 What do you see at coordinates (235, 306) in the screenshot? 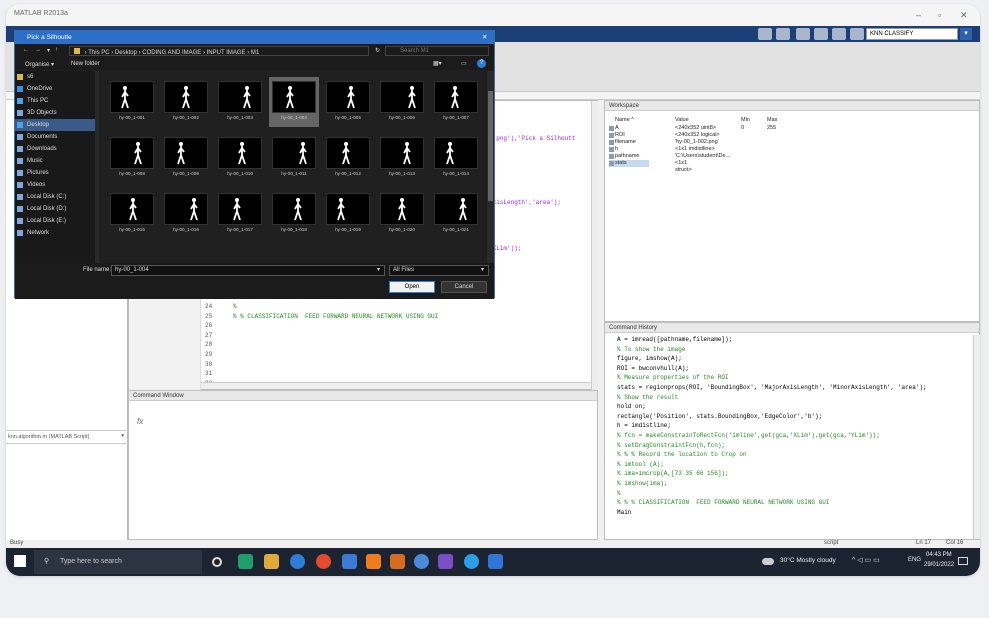
I see `code-line: %` at bounding box center [235, 306].